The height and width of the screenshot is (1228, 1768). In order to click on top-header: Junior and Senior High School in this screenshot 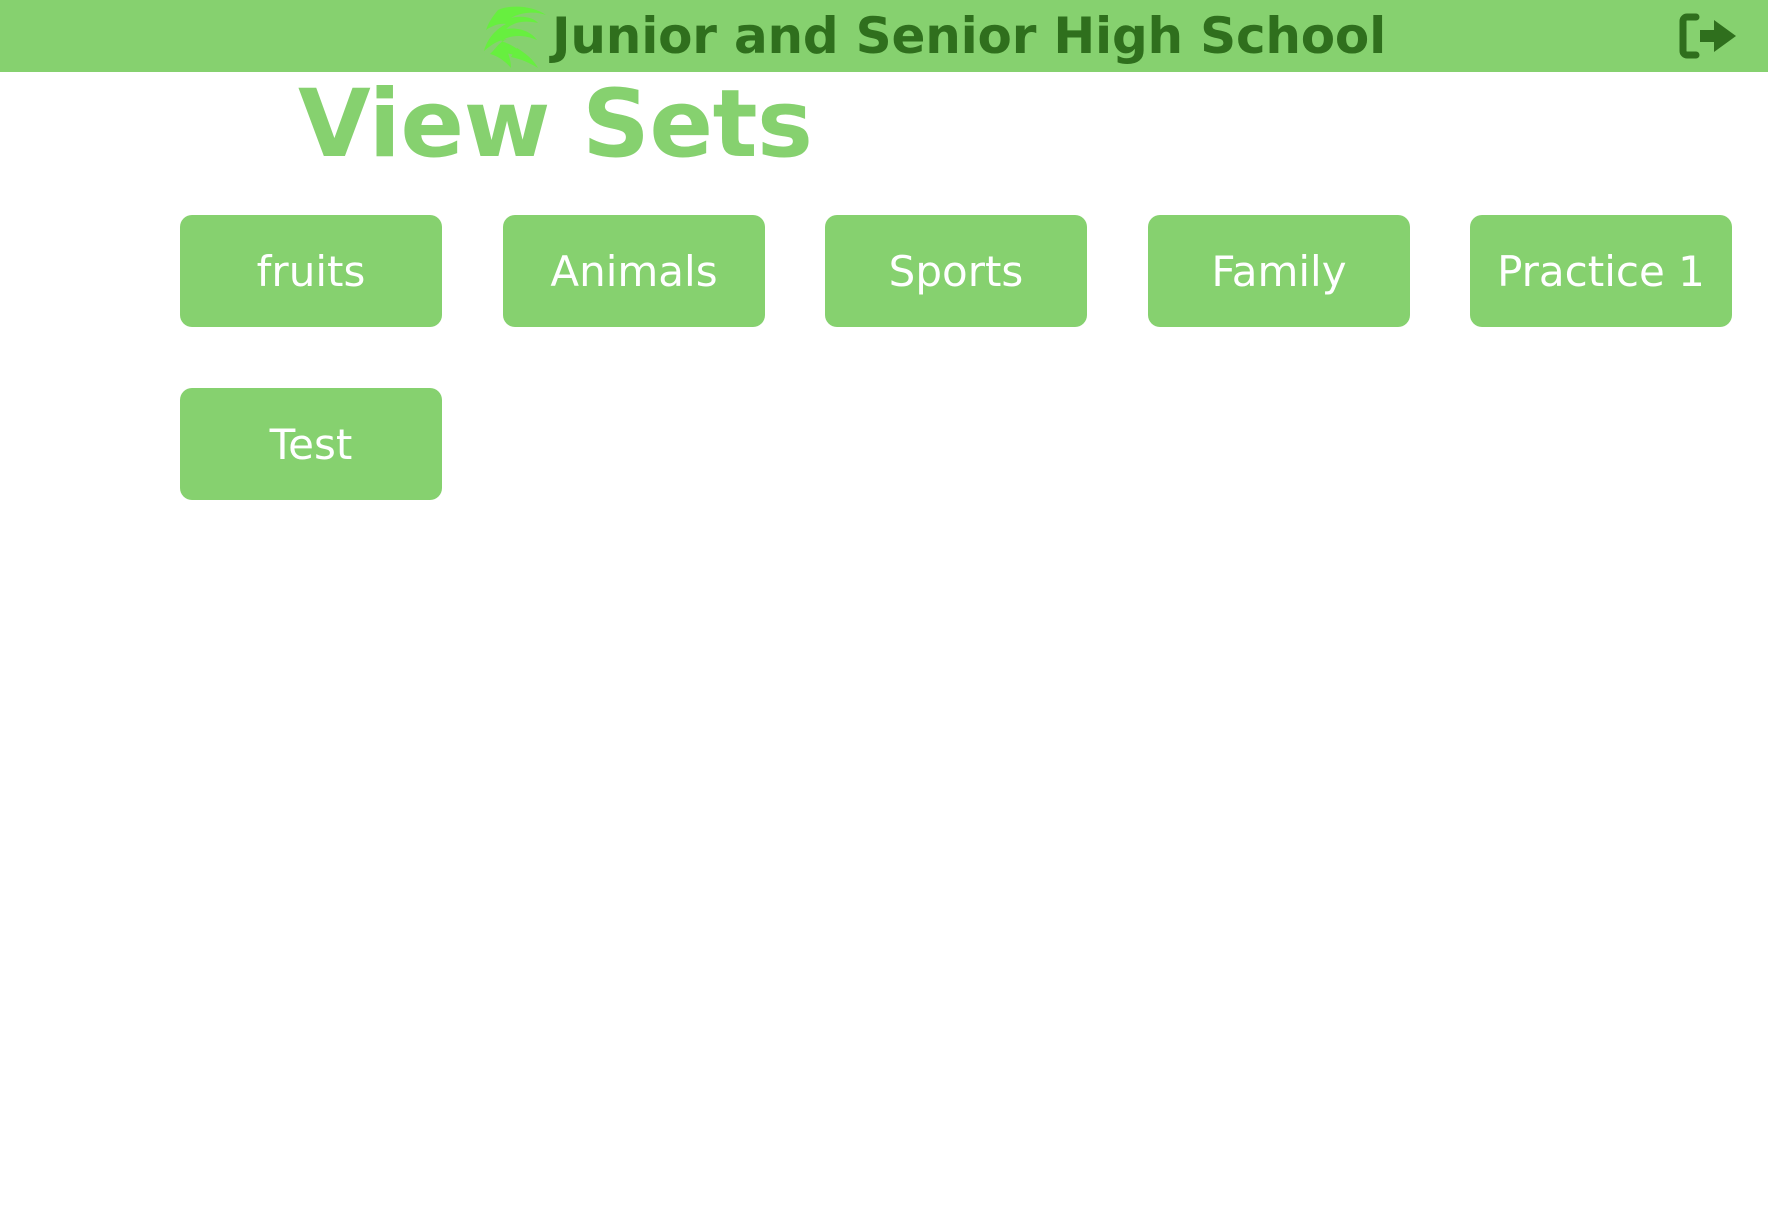, I will do `click(884, 36)`.